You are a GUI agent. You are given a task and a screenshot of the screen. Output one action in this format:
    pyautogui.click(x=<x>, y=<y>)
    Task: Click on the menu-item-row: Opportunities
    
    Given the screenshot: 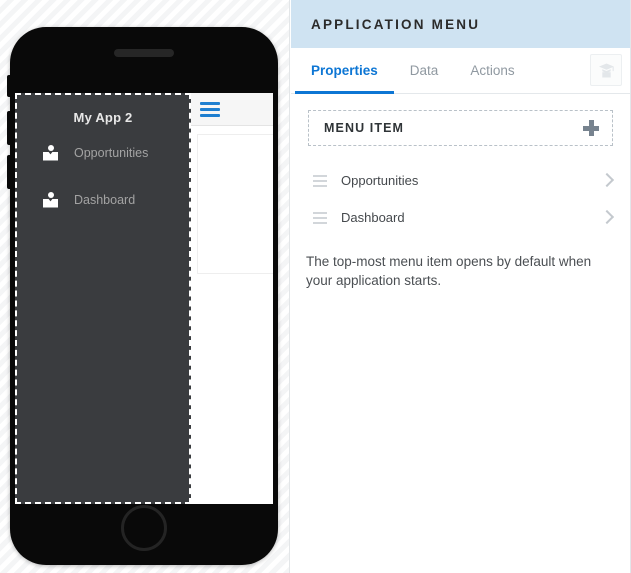 What is the action you would take?
    pyautogui.click(x=460, y=180)
    